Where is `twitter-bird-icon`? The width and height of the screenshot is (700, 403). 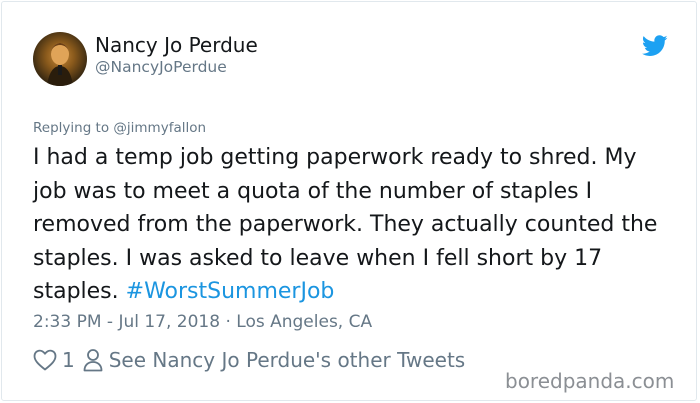
twitter-bird-icon is located at coordinates (655, 46).